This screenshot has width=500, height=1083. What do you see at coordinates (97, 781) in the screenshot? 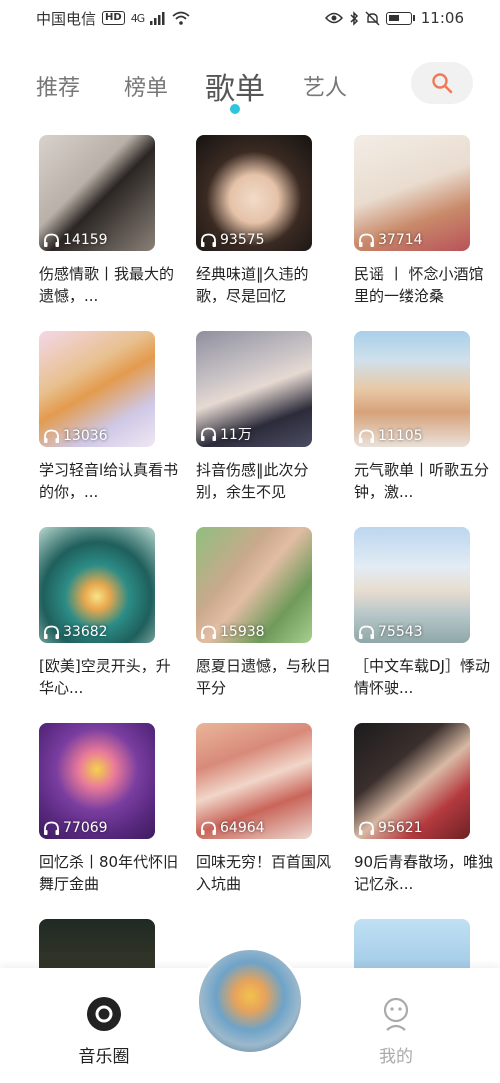
I see `playlist-cover: 77069` at bounding box center [97, 781].